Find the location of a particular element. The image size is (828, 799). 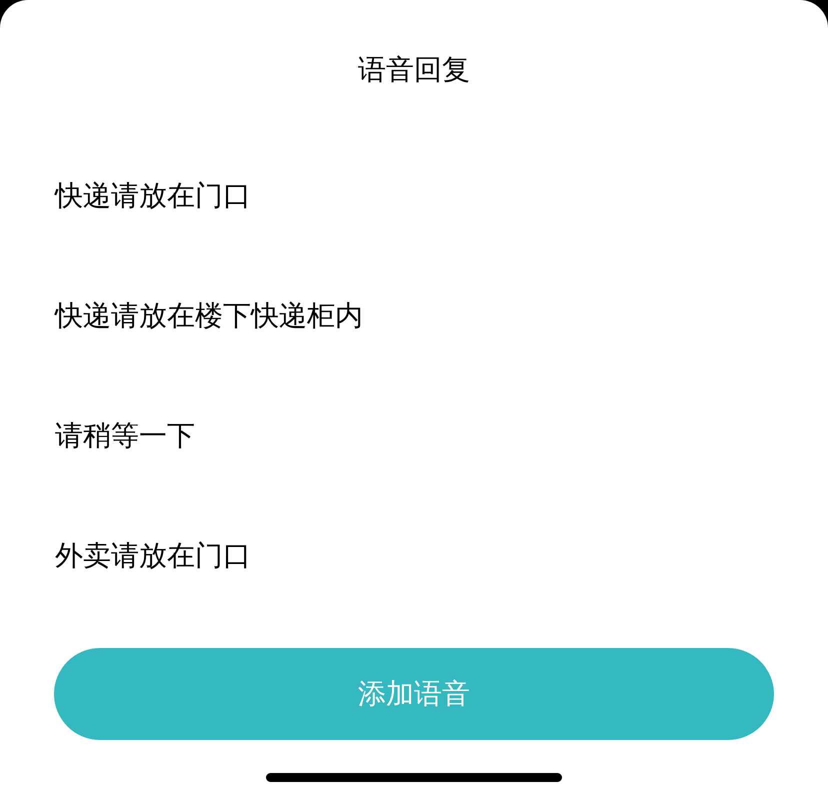

reply-item: 请稍等一下 is located at coordinates (125, 436).